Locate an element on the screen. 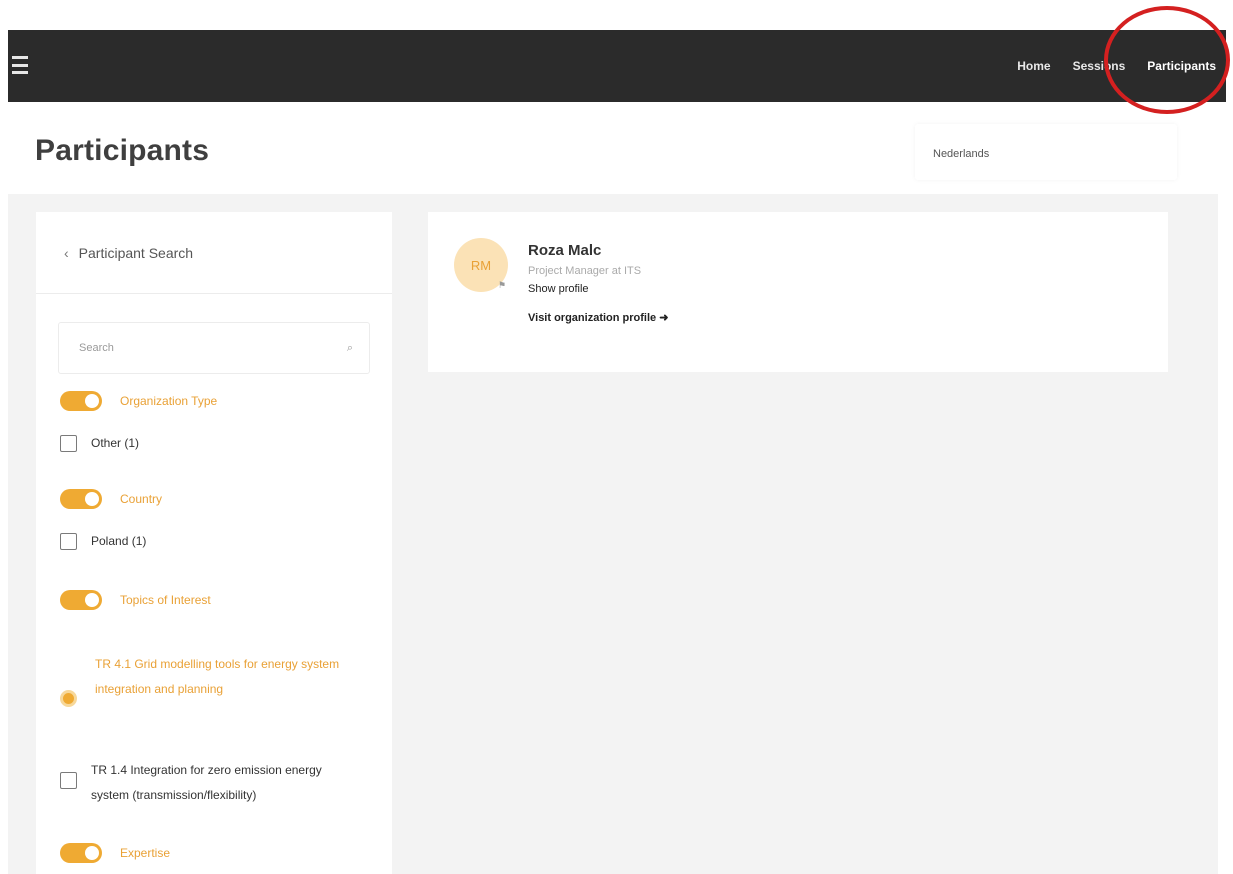 This screenshot has width=1233, height=874. filter-organization-type: Organization Type is located at coordinates (138, 401).